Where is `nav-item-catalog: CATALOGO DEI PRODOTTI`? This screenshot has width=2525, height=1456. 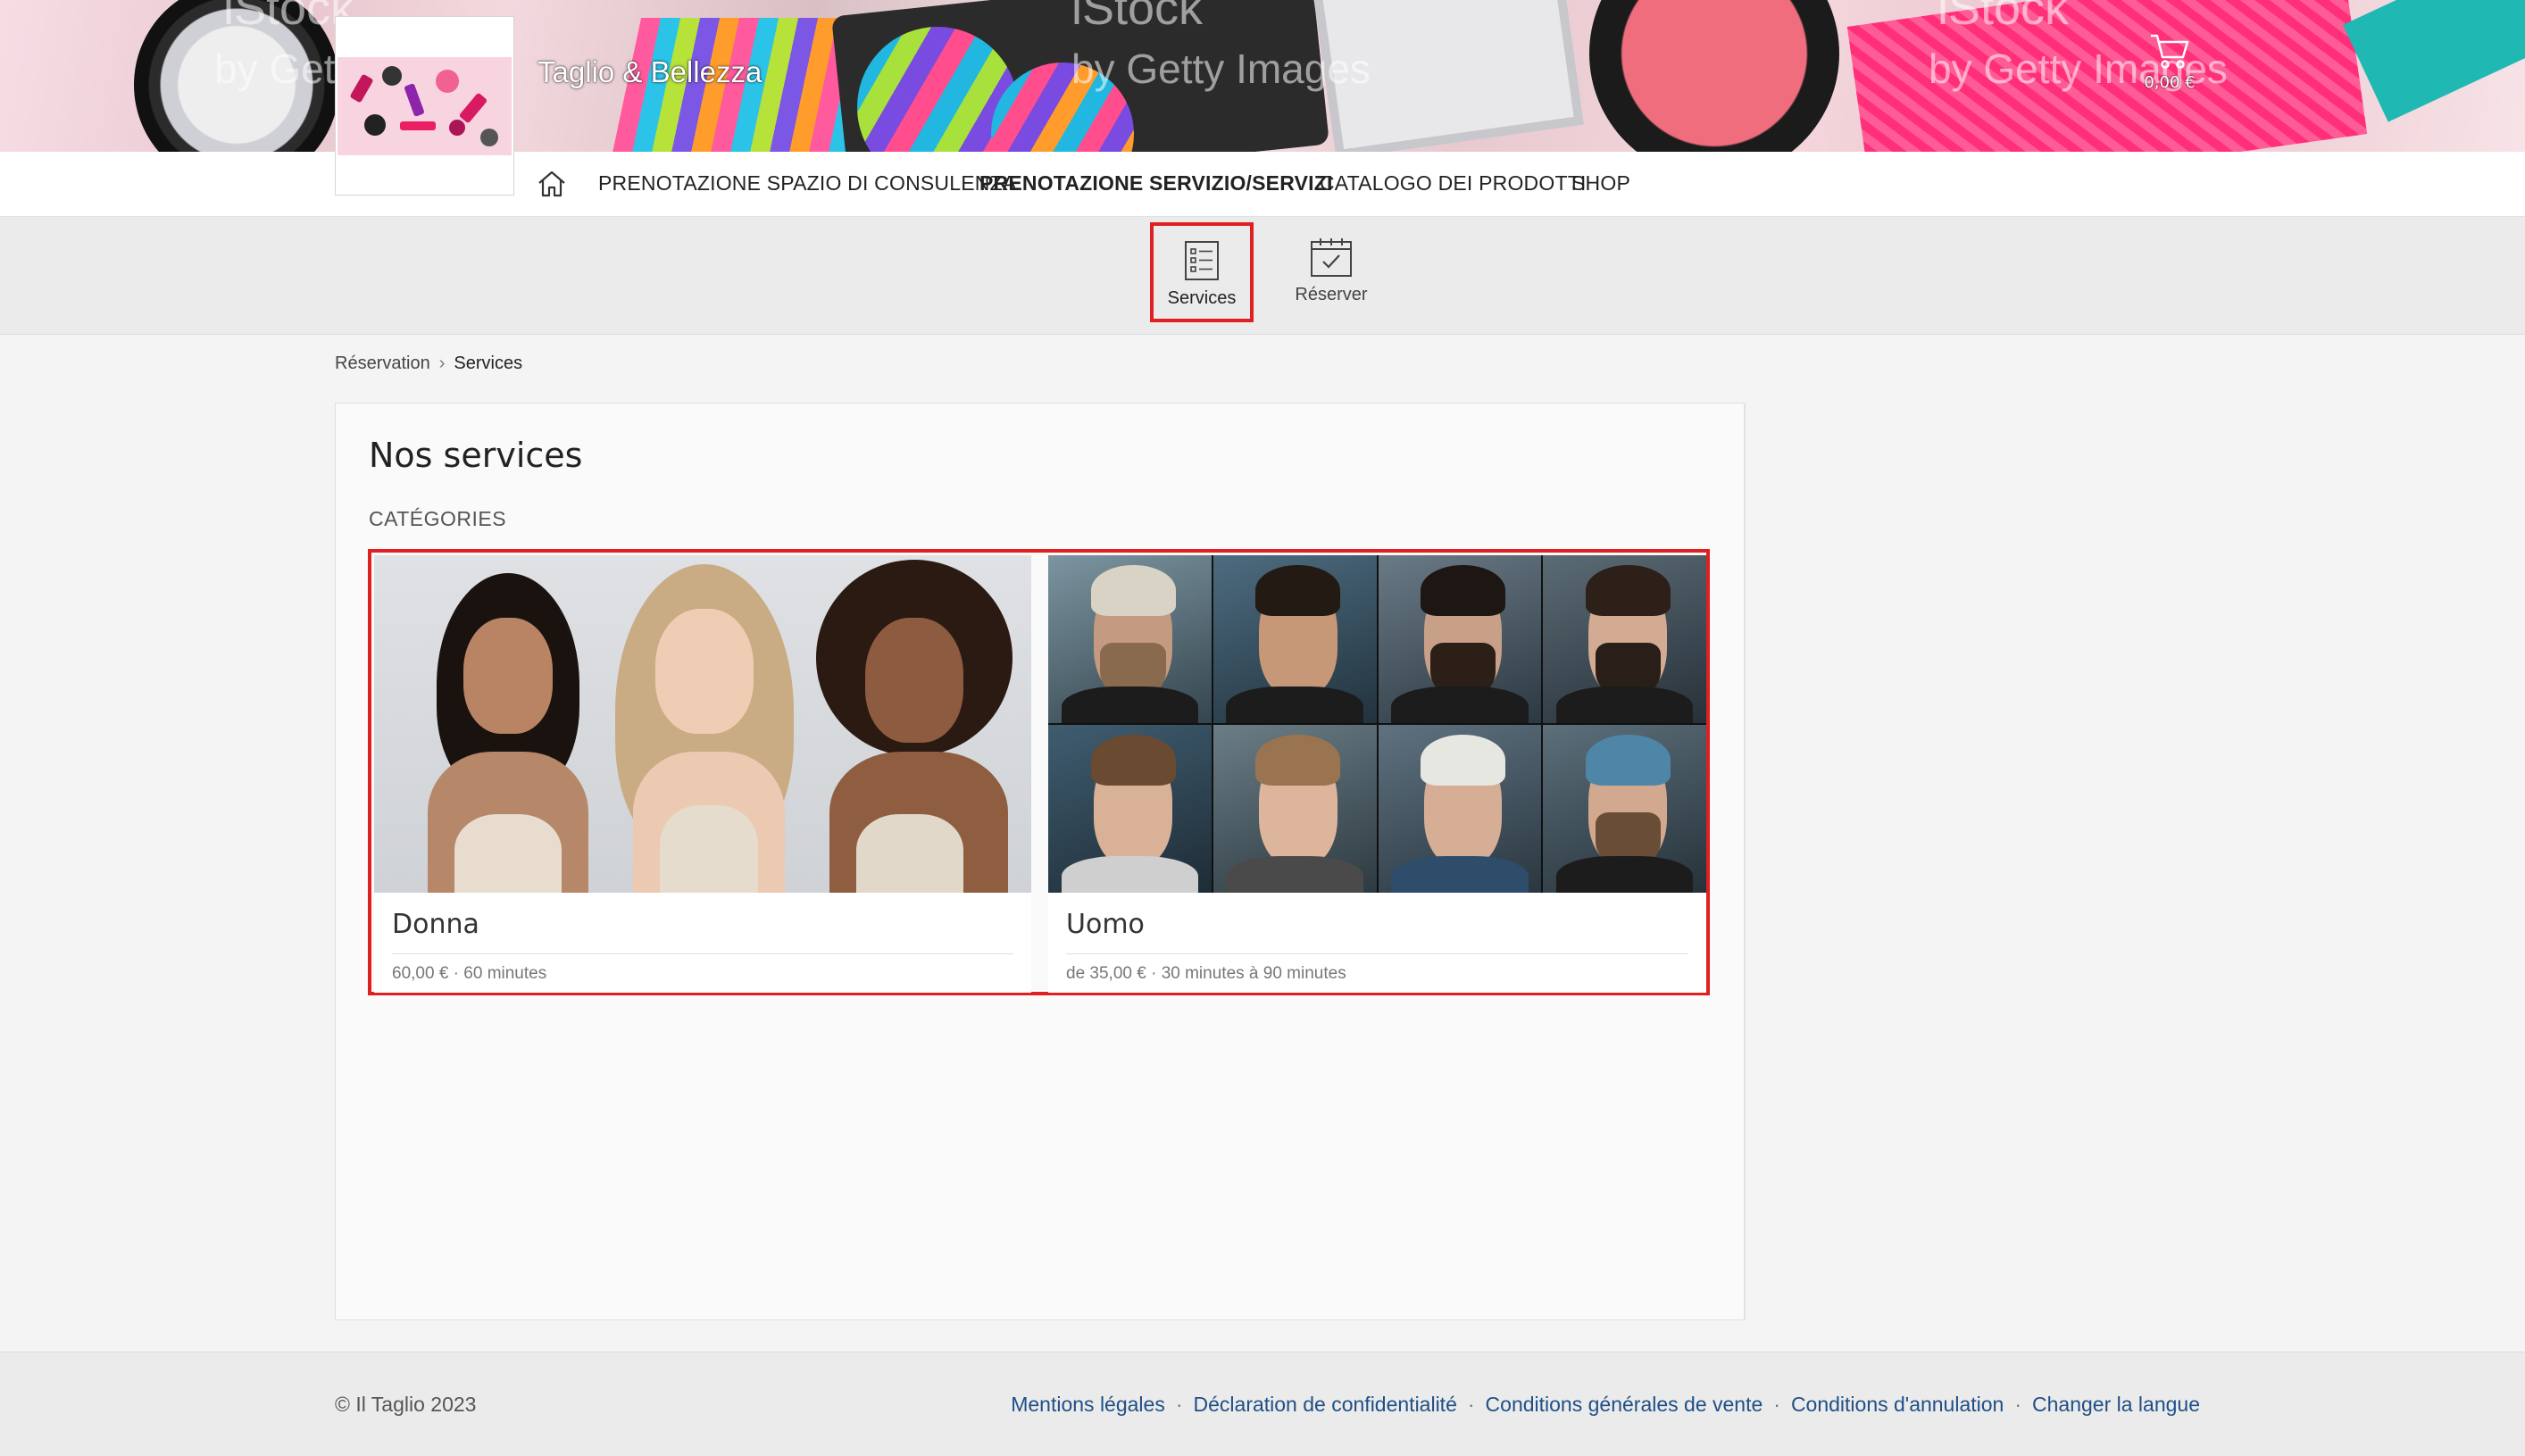
nav-item-catalog: CATALOGO DEI PRODOTTI is located at coordinates (1454, 183).